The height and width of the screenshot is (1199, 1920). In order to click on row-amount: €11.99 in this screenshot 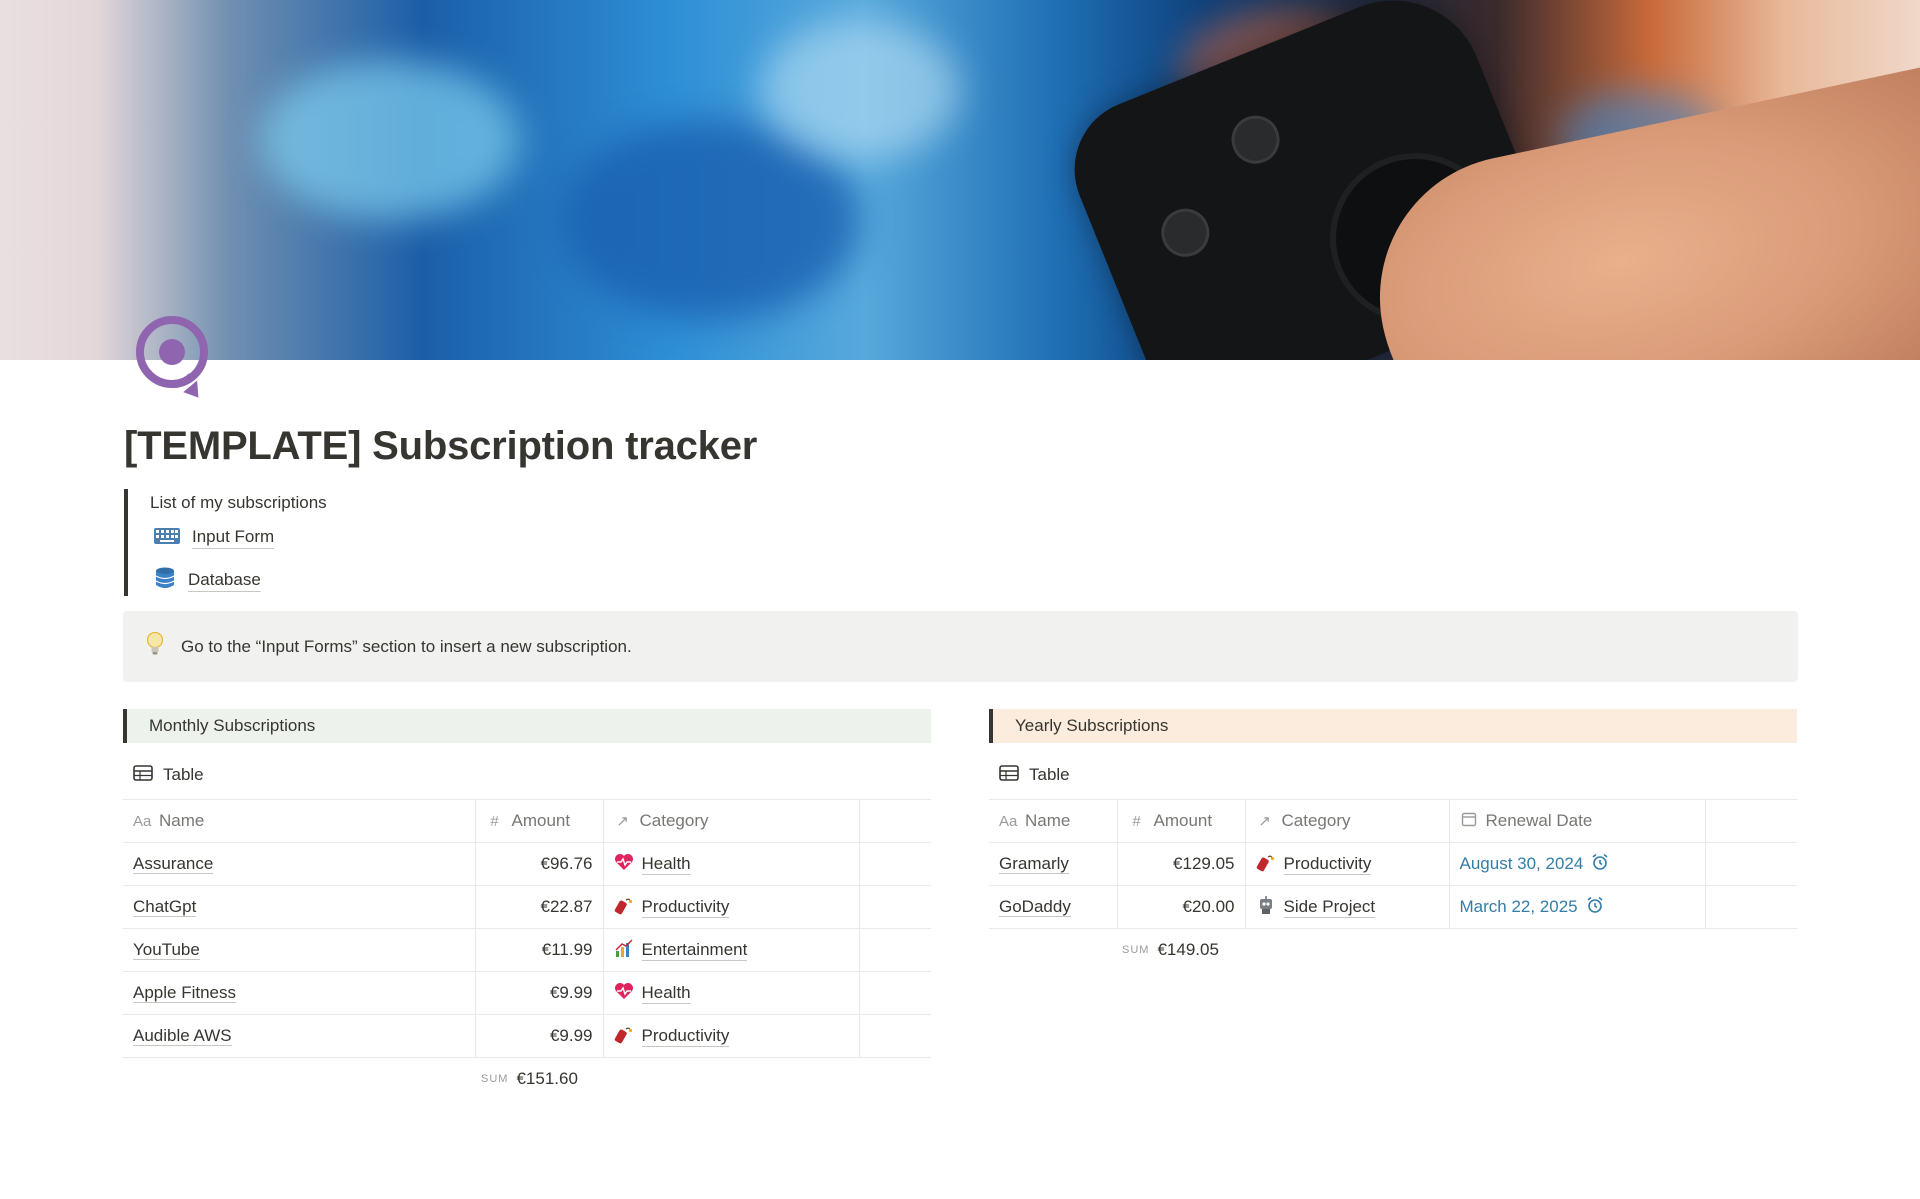, I will do `click(538, 950)`.